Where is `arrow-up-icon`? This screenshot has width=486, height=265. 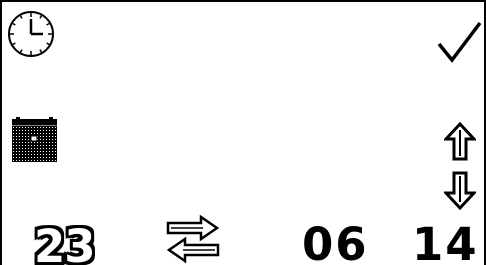
arrow-up-icon is located at coordinates (460, 142).